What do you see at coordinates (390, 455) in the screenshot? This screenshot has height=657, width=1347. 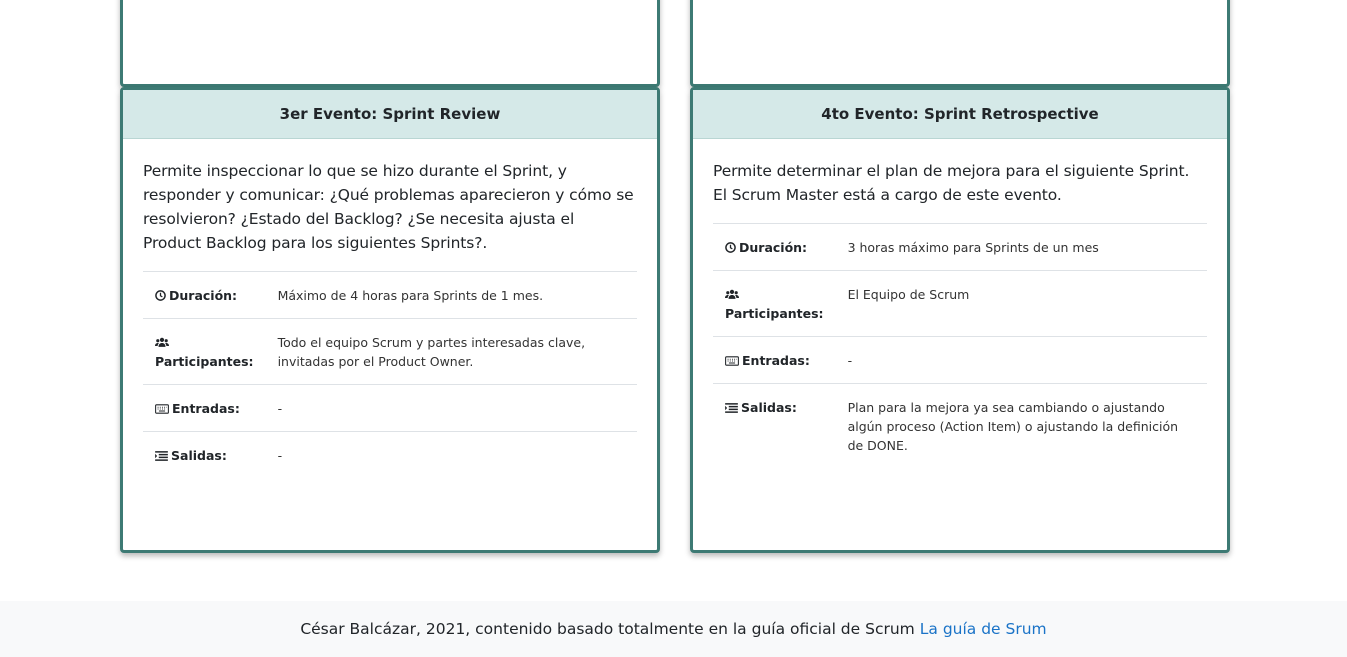 I see `table-row-salidas: Salidas: -` at bounding box center [390, 455].